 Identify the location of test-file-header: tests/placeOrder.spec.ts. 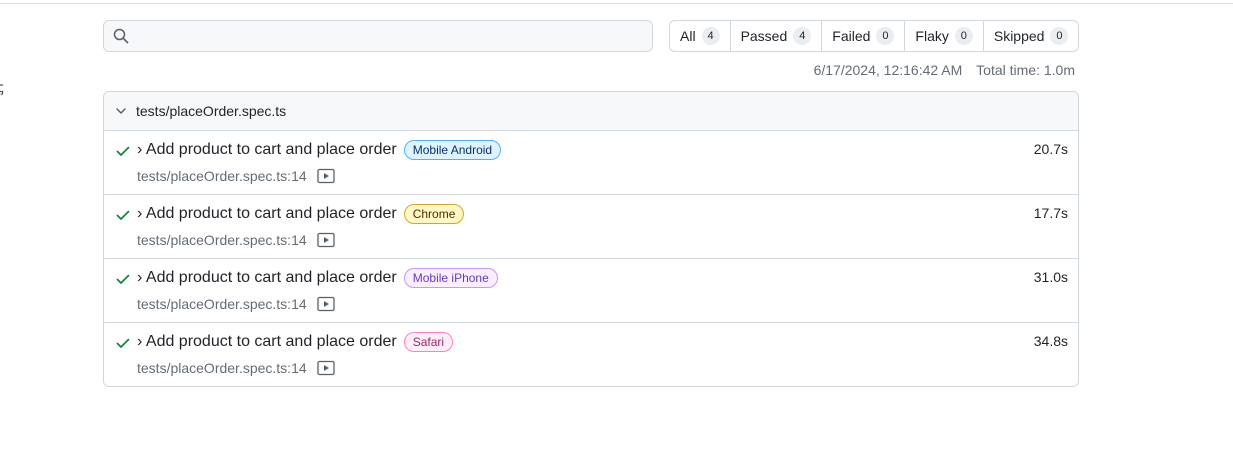
(591, 111).